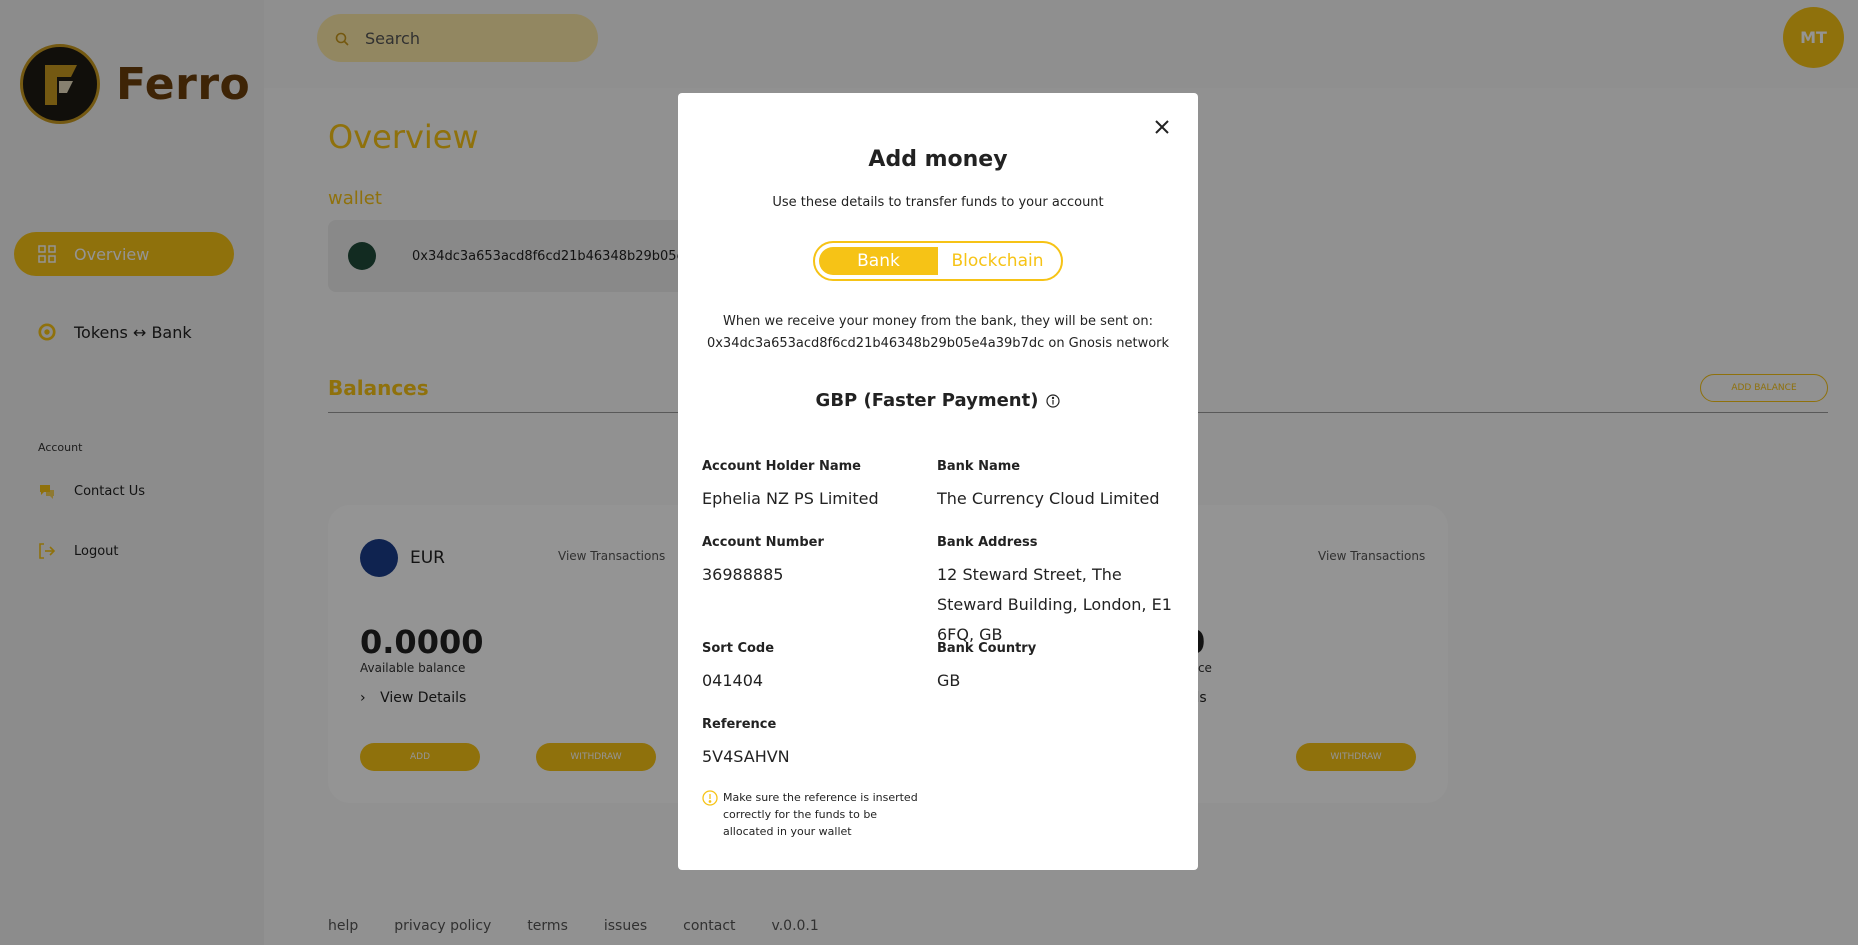 The image size is (1858, 945). I want to click on field-label: Bank Address, so click(987, 542).